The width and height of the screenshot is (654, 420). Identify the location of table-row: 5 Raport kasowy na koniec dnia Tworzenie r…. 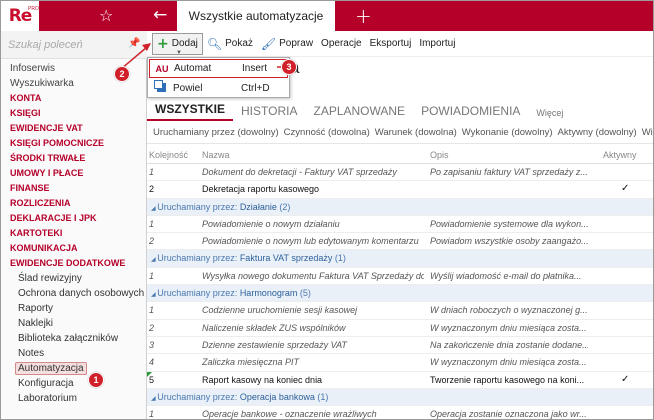
(400, 380).